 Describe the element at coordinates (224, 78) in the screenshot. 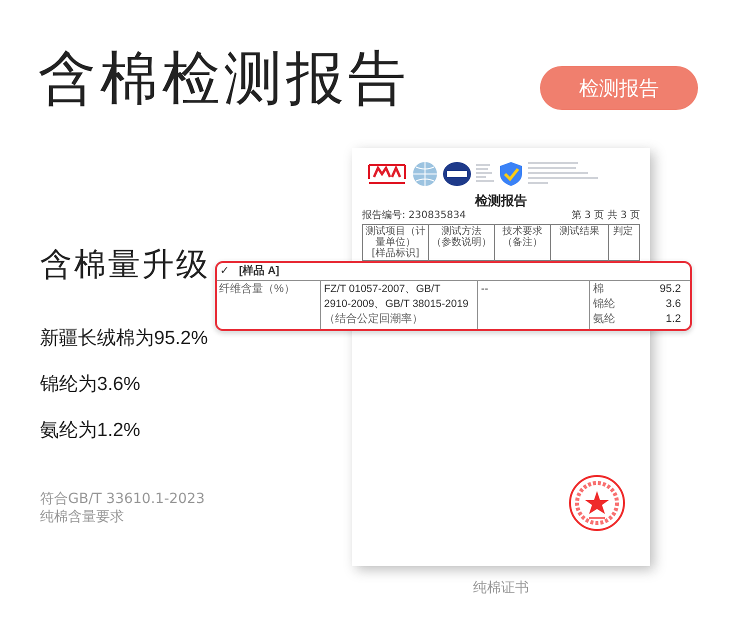

I see `page-title: 含棉检测报告` at that location.